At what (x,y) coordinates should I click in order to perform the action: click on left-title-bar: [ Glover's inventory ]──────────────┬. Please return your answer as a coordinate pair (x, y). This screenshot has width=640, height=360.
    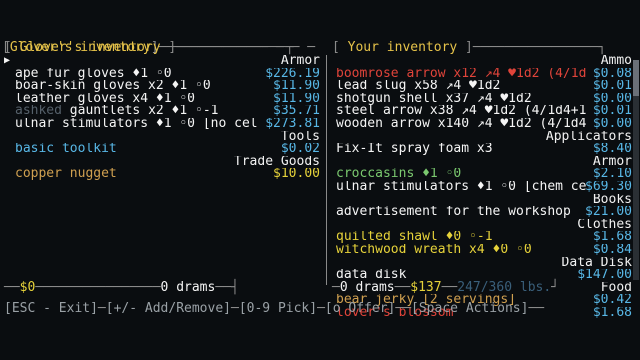
    Looking at the image, I should click on (149, 47).